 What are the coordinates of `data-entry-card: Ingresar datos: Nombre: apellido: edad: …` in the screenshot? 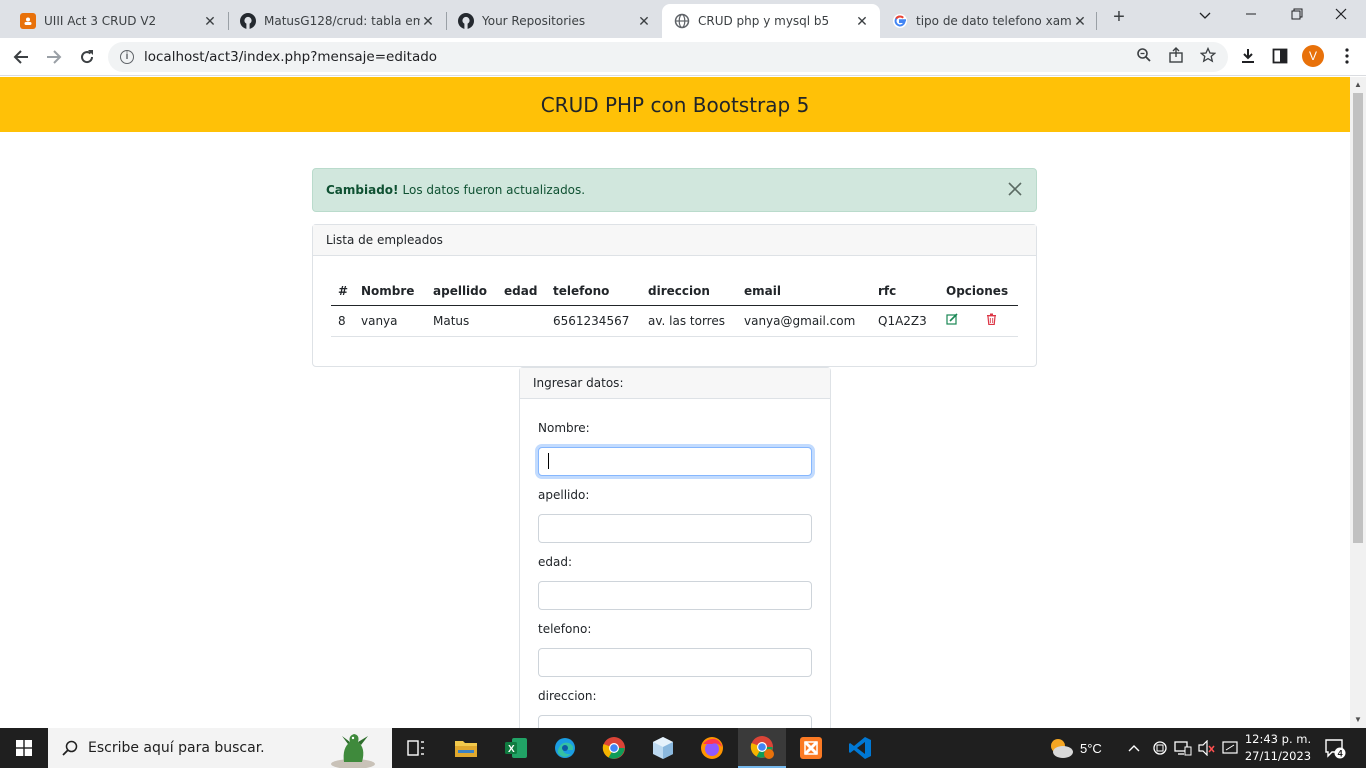 It's located at (675, 547).